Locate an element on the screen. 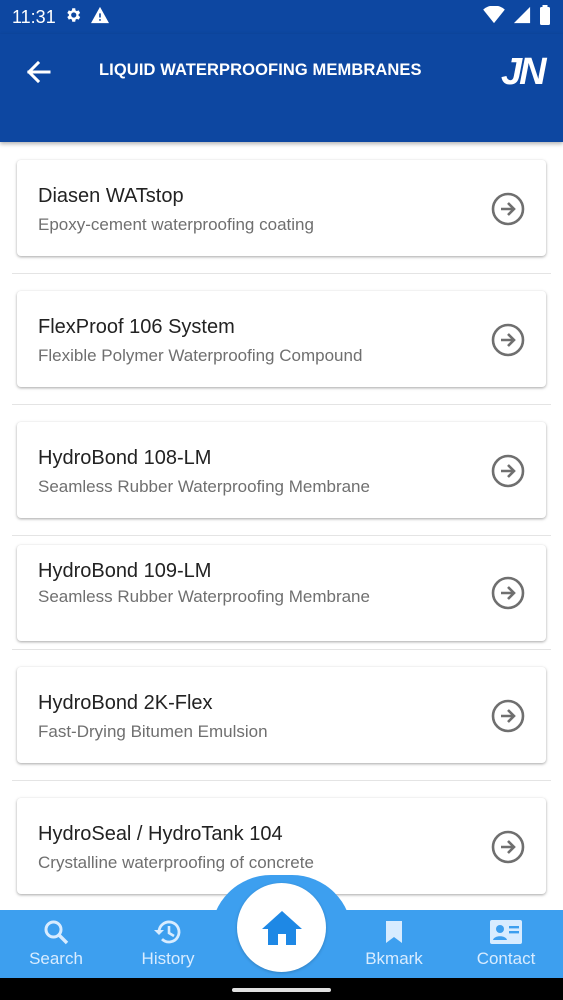  home-icon is located at coordinates (281, 927).